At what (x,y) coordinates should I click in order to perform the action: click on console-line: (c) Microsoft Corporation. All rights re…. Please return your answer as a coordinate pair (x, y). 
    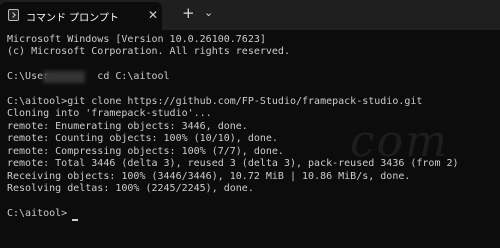
    Looking at the image, I should click on (148, 51).